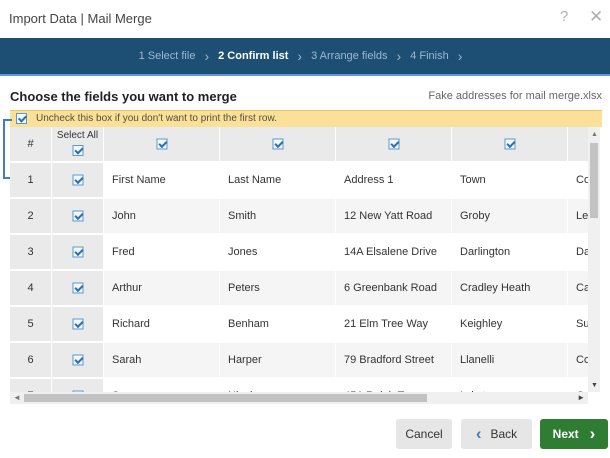 Image resolution: width=610 pixels, height=458 pixels. I want to click on close-icon: ✕, so click(596, 16).